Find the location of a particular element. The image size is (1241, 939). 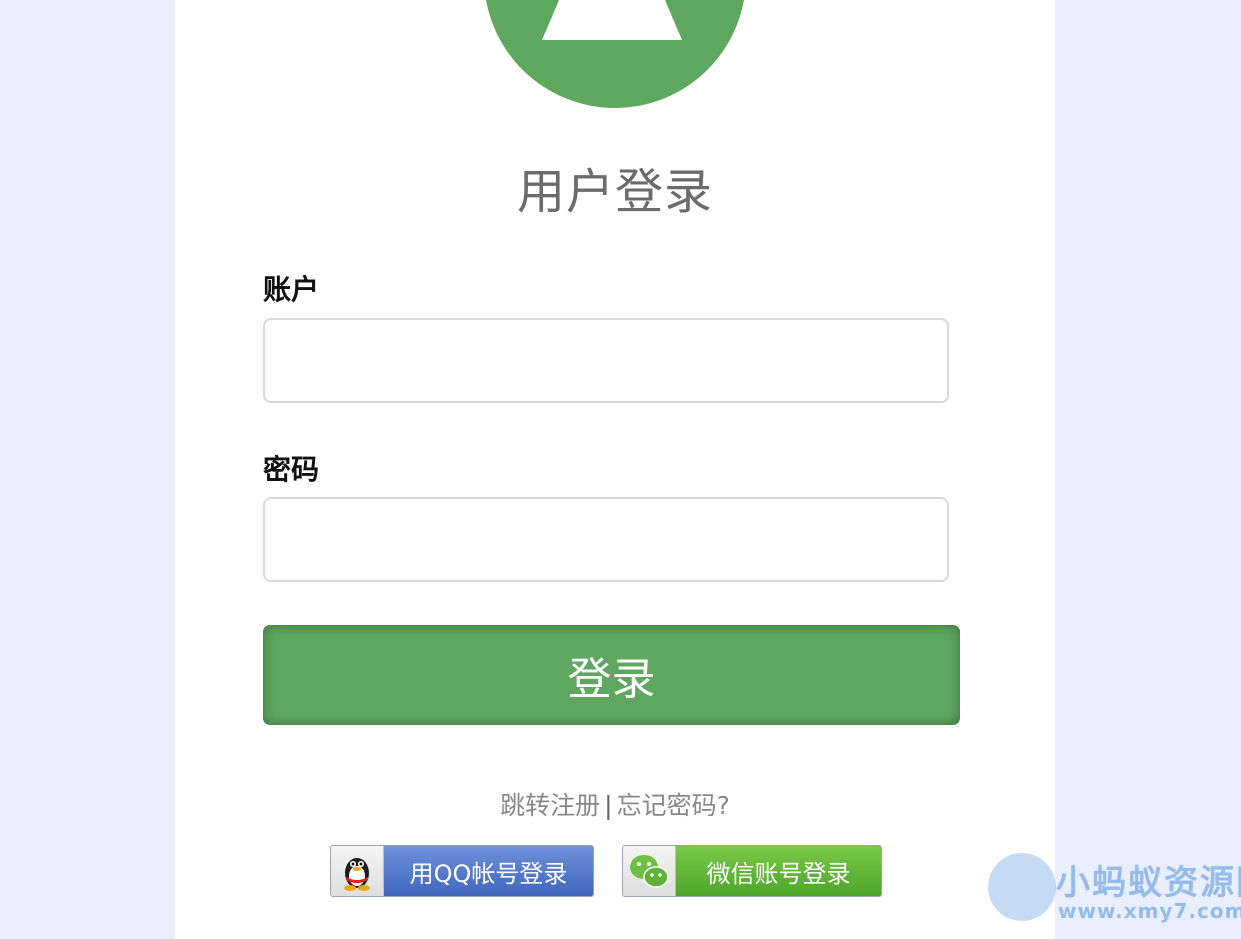

account-label: 账户 is located at coordinates (291, 289).